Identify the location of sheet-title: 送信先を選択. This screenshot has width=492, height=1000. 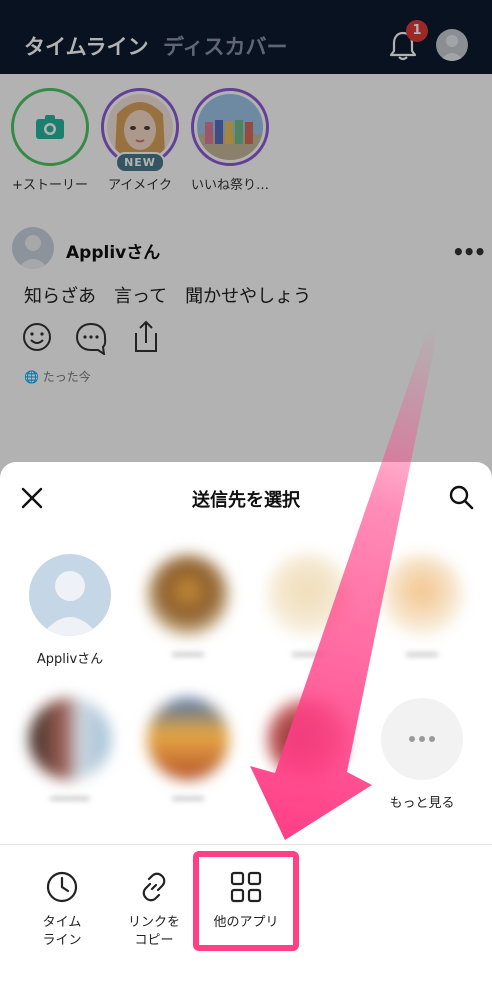
(246, 500).